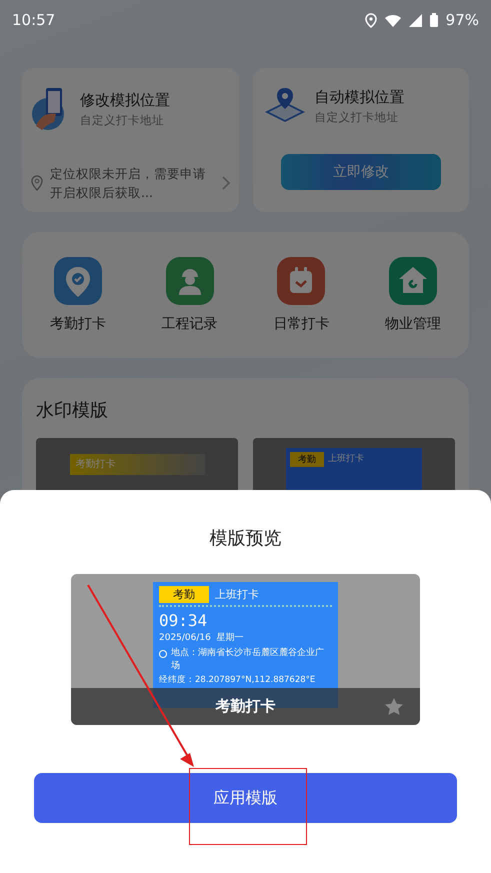  Describe the element at coordinates (185, 638) in the screenshot. I see `watermark-date: 2025/06/16` at that location.